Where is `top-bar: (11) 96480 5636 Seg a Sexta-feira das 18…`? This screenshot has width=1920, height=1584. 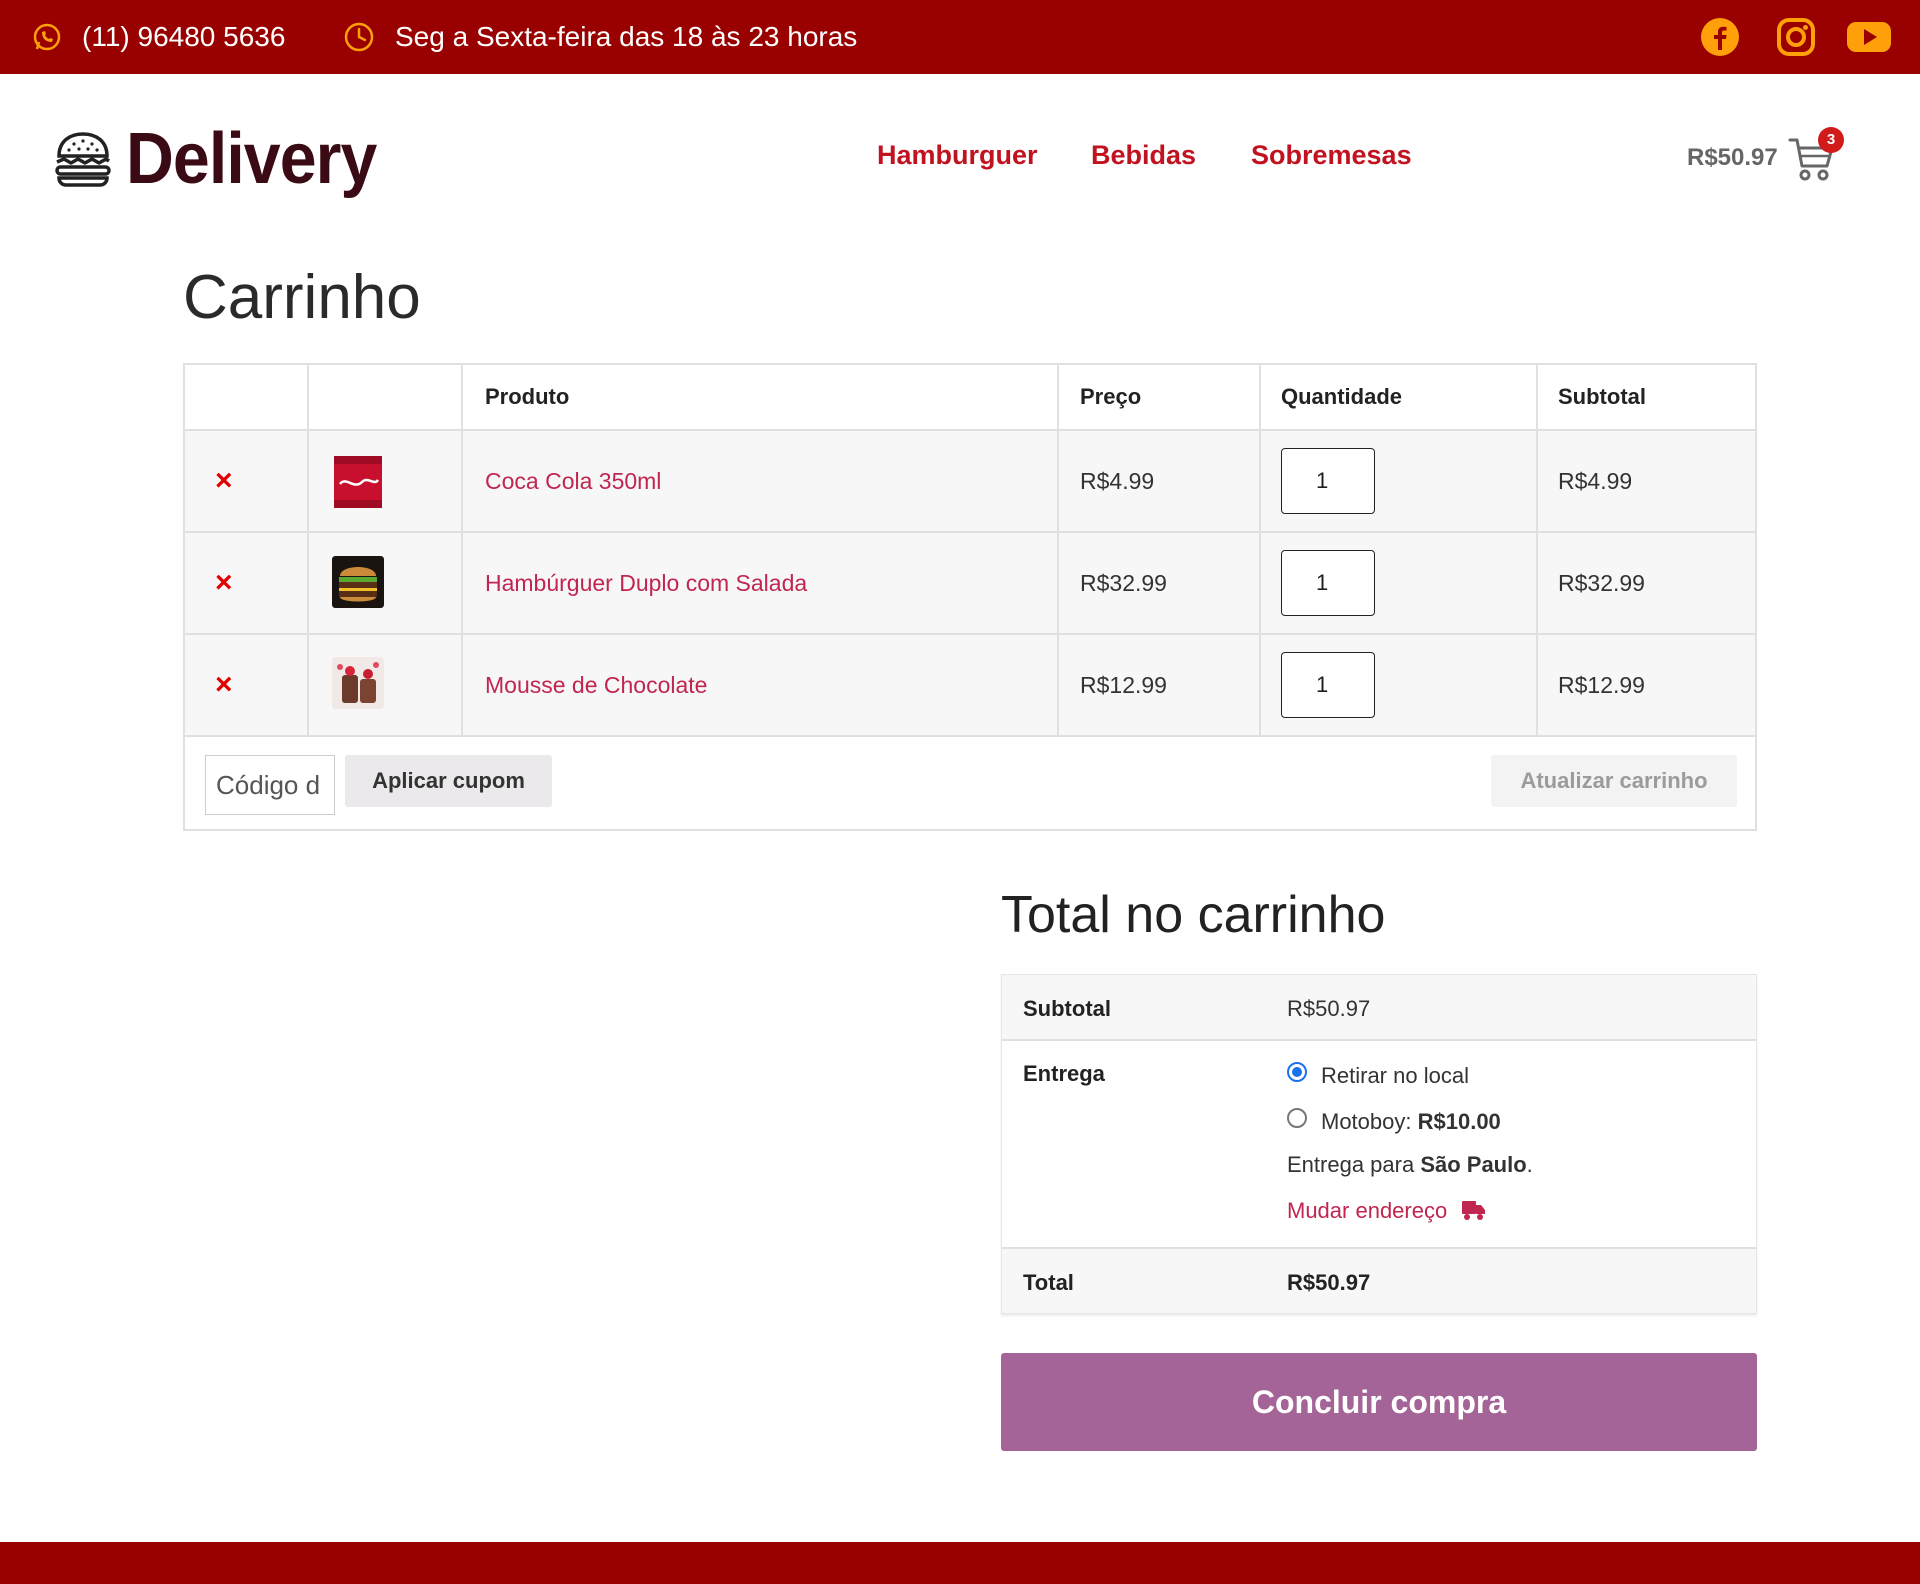
top-bar: (11) 96480 5636 Seg a Sexta-feira das 18… is located at coordinates (960, 37).